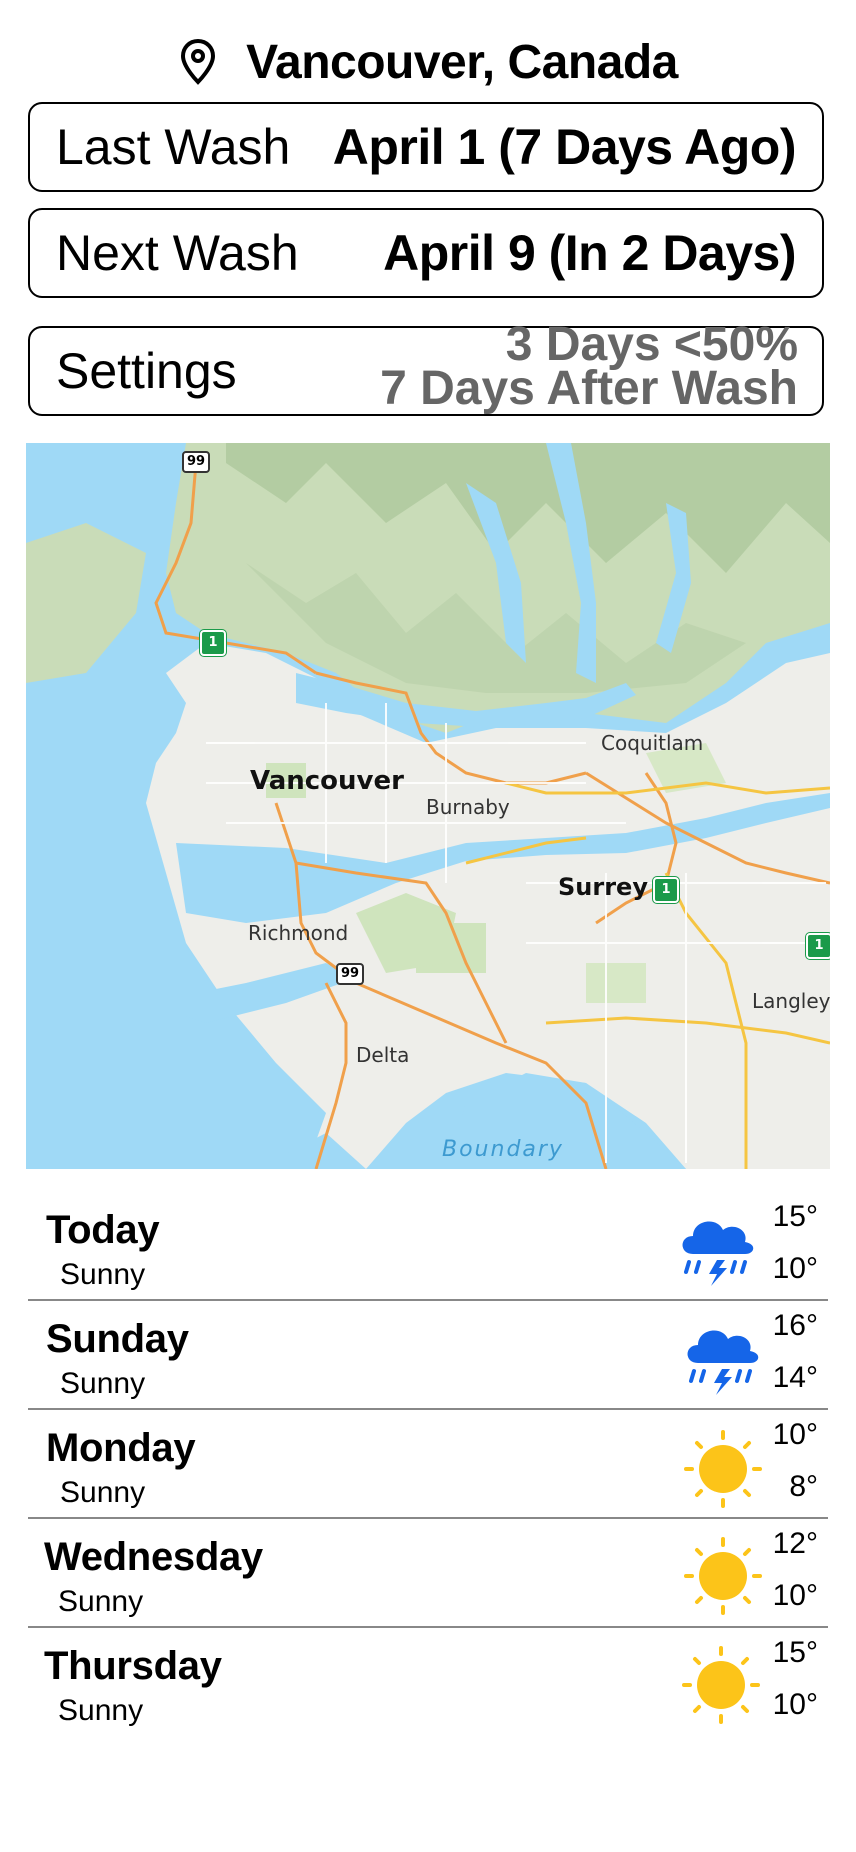 This screenshot has height=1852, width=856. What do you see at coordinates (462, 62) in the screenshot?
I see `city-name: Vancouver, Canada` at bounding box center [462, 62].